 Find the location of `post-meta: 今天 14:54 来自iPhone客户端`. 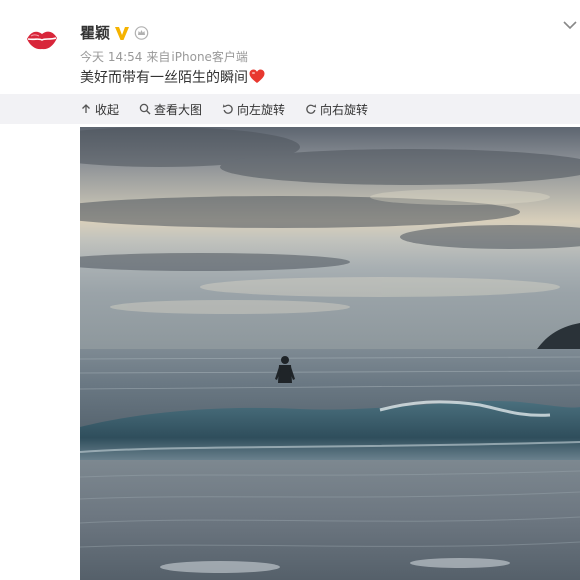

post-meta: 今天 14:54 来自iPhone客户端 is located at coordinates (166, 56).